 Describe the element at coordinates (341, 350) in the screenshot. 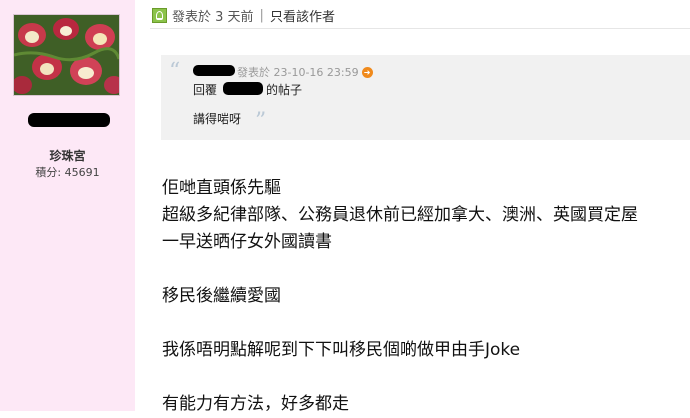

I see `body-line: 我係唔明點解呢到下下叫移民個啲做甲由手Joke` at that location.